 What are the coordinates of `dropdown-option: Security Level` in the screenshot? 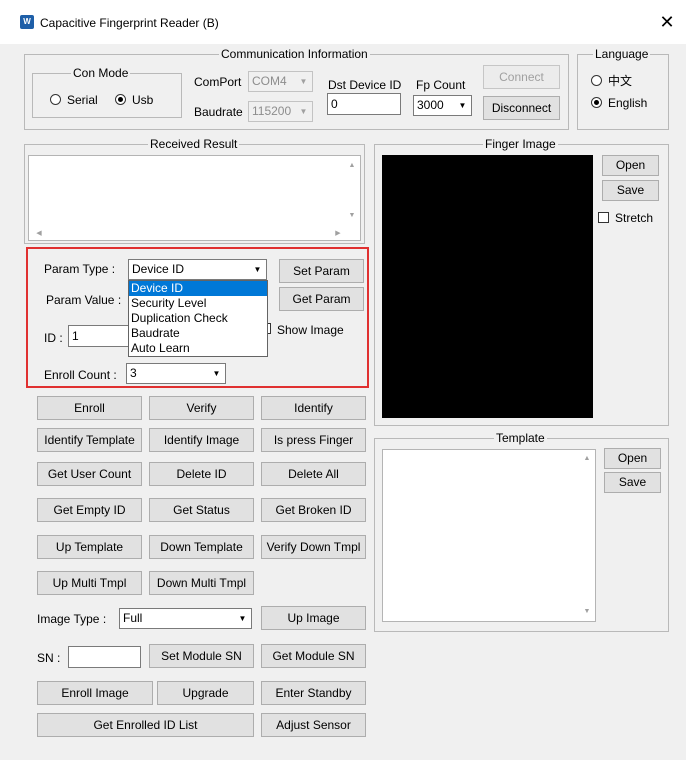 It's located at (198, 303).